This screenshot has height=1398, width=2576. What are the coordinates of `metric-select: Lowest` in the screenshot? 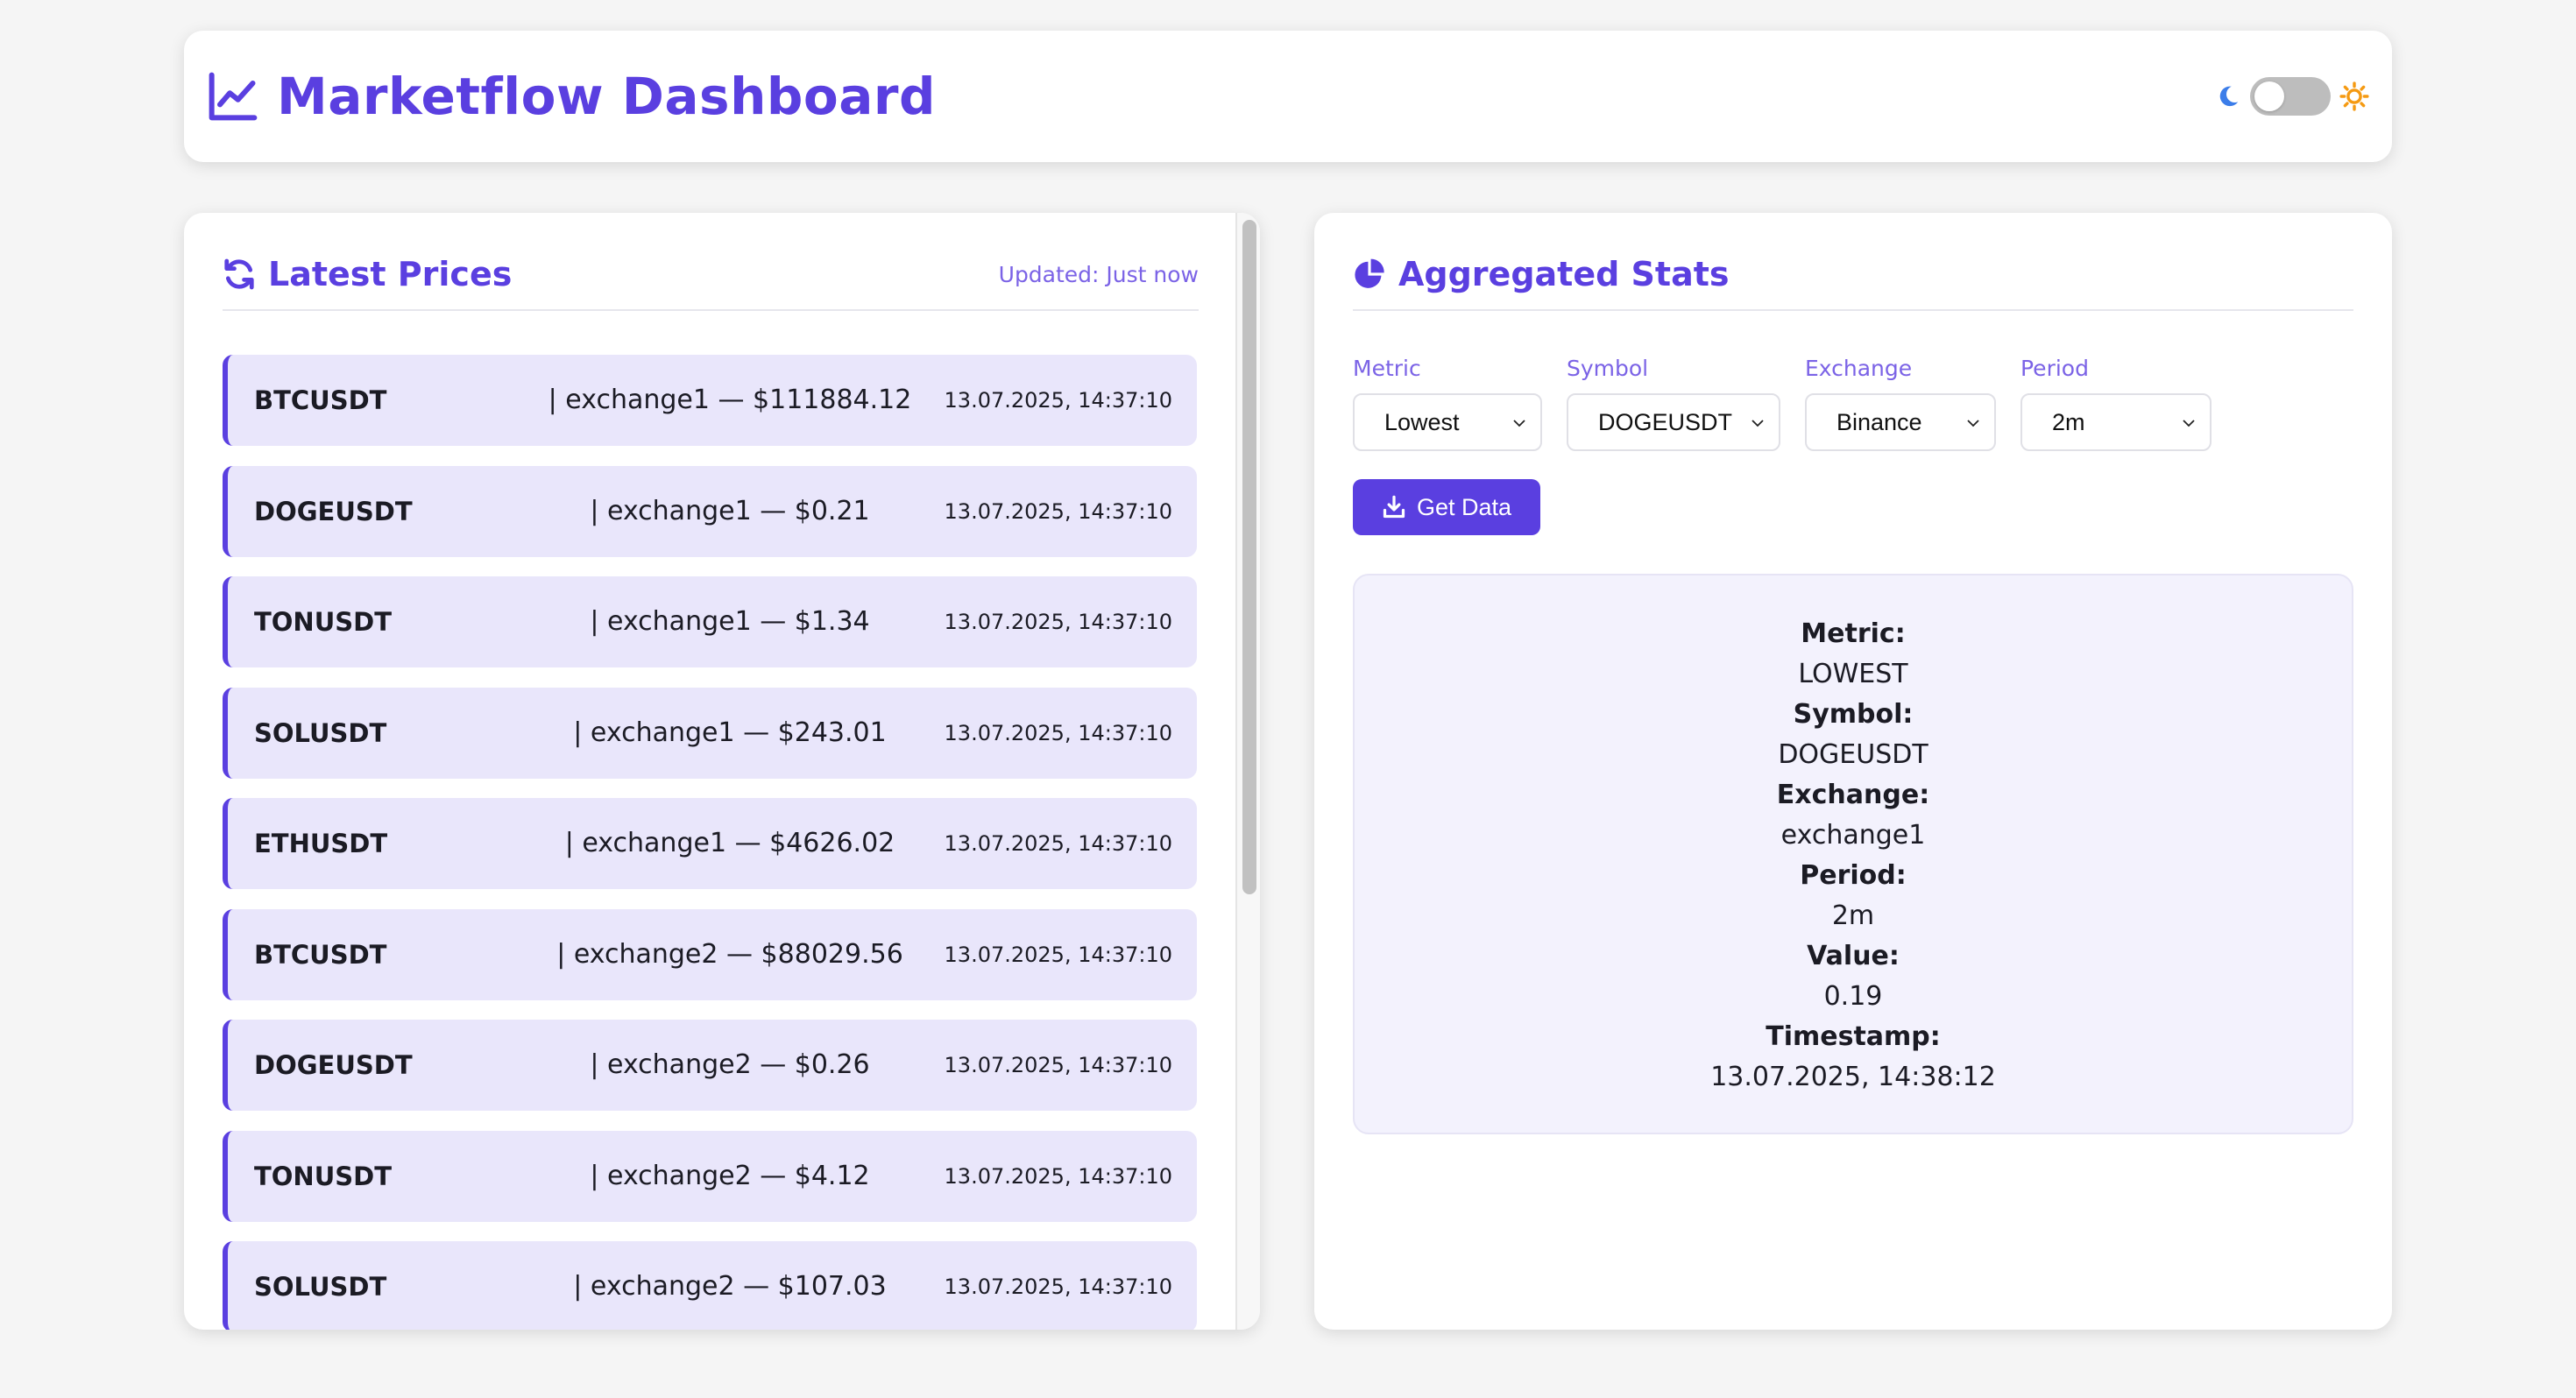 It's located at (1447, 422).